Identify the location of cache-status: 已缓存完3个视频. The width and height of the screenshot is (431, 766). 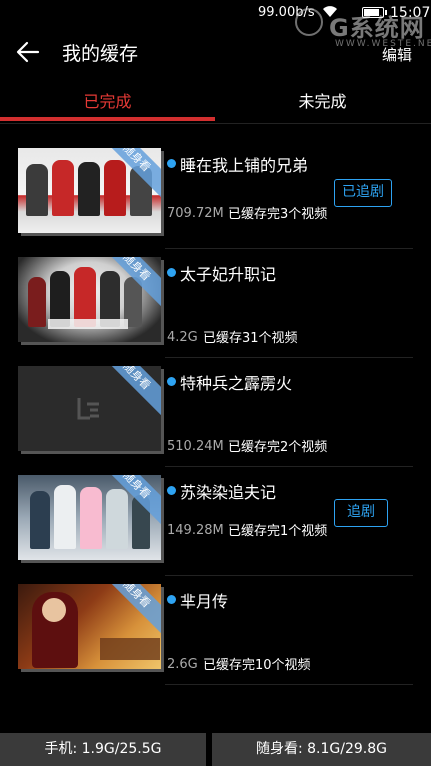
(278, 214).